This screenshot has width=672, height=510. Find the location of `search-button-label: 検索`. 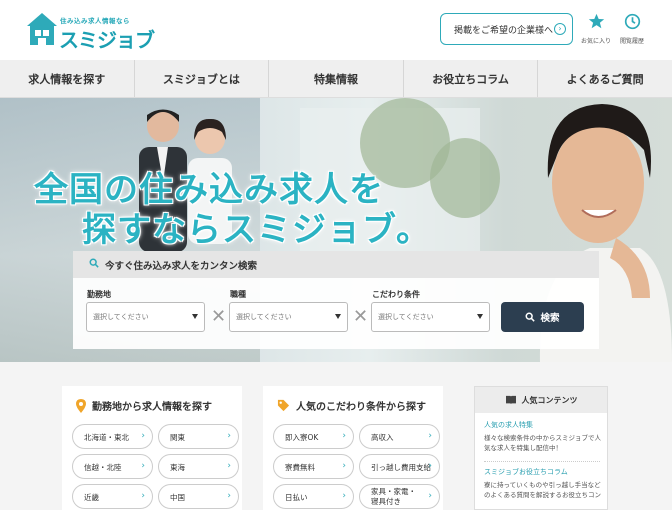

search-button-label: 検索 is located at coordinates (550, 318).